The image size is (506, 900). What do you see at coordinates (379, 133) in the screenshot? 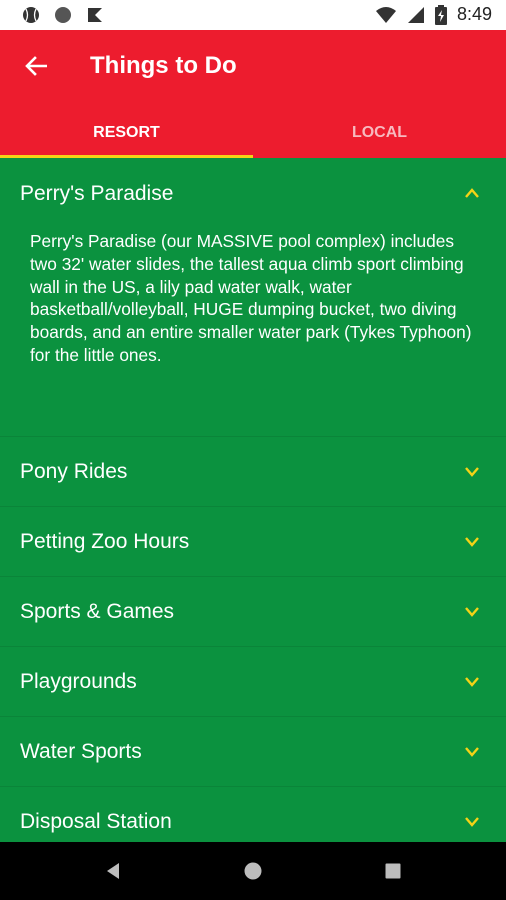
I see `tab-local: LOCAL` at bounding box center [379, 133].